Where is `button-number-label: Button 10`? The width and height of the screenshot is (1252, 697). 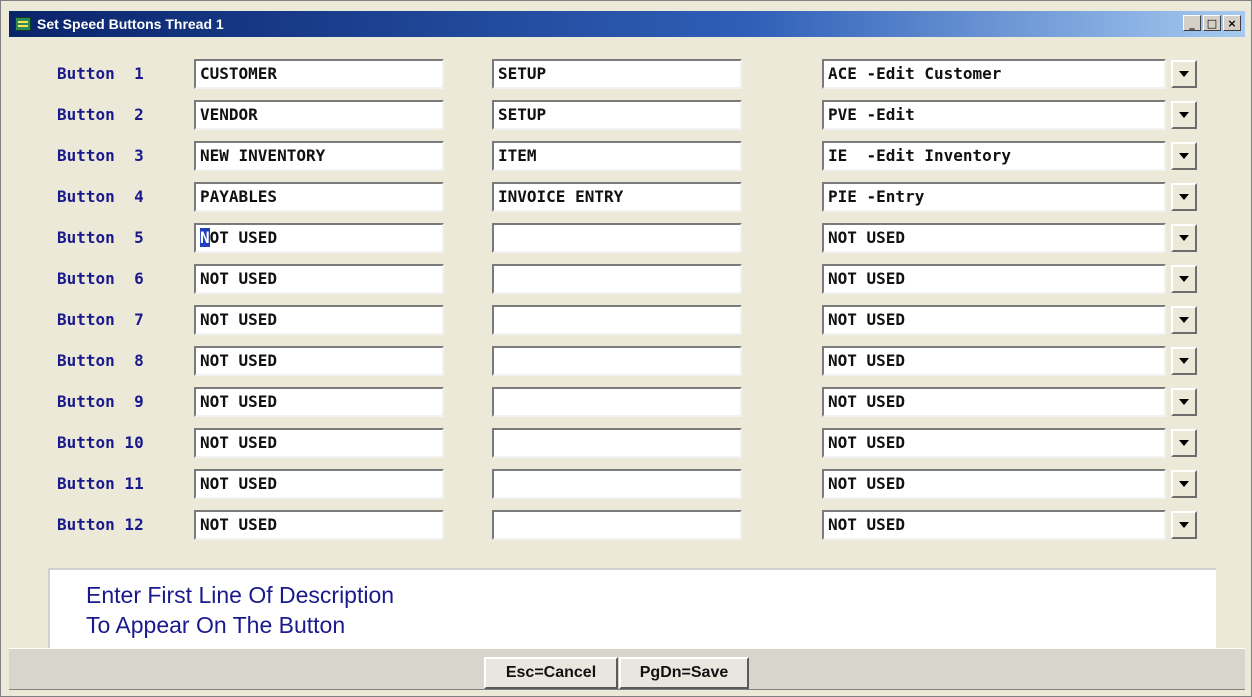 button-number-label: Button 10 is located at coordinates (100, 442).